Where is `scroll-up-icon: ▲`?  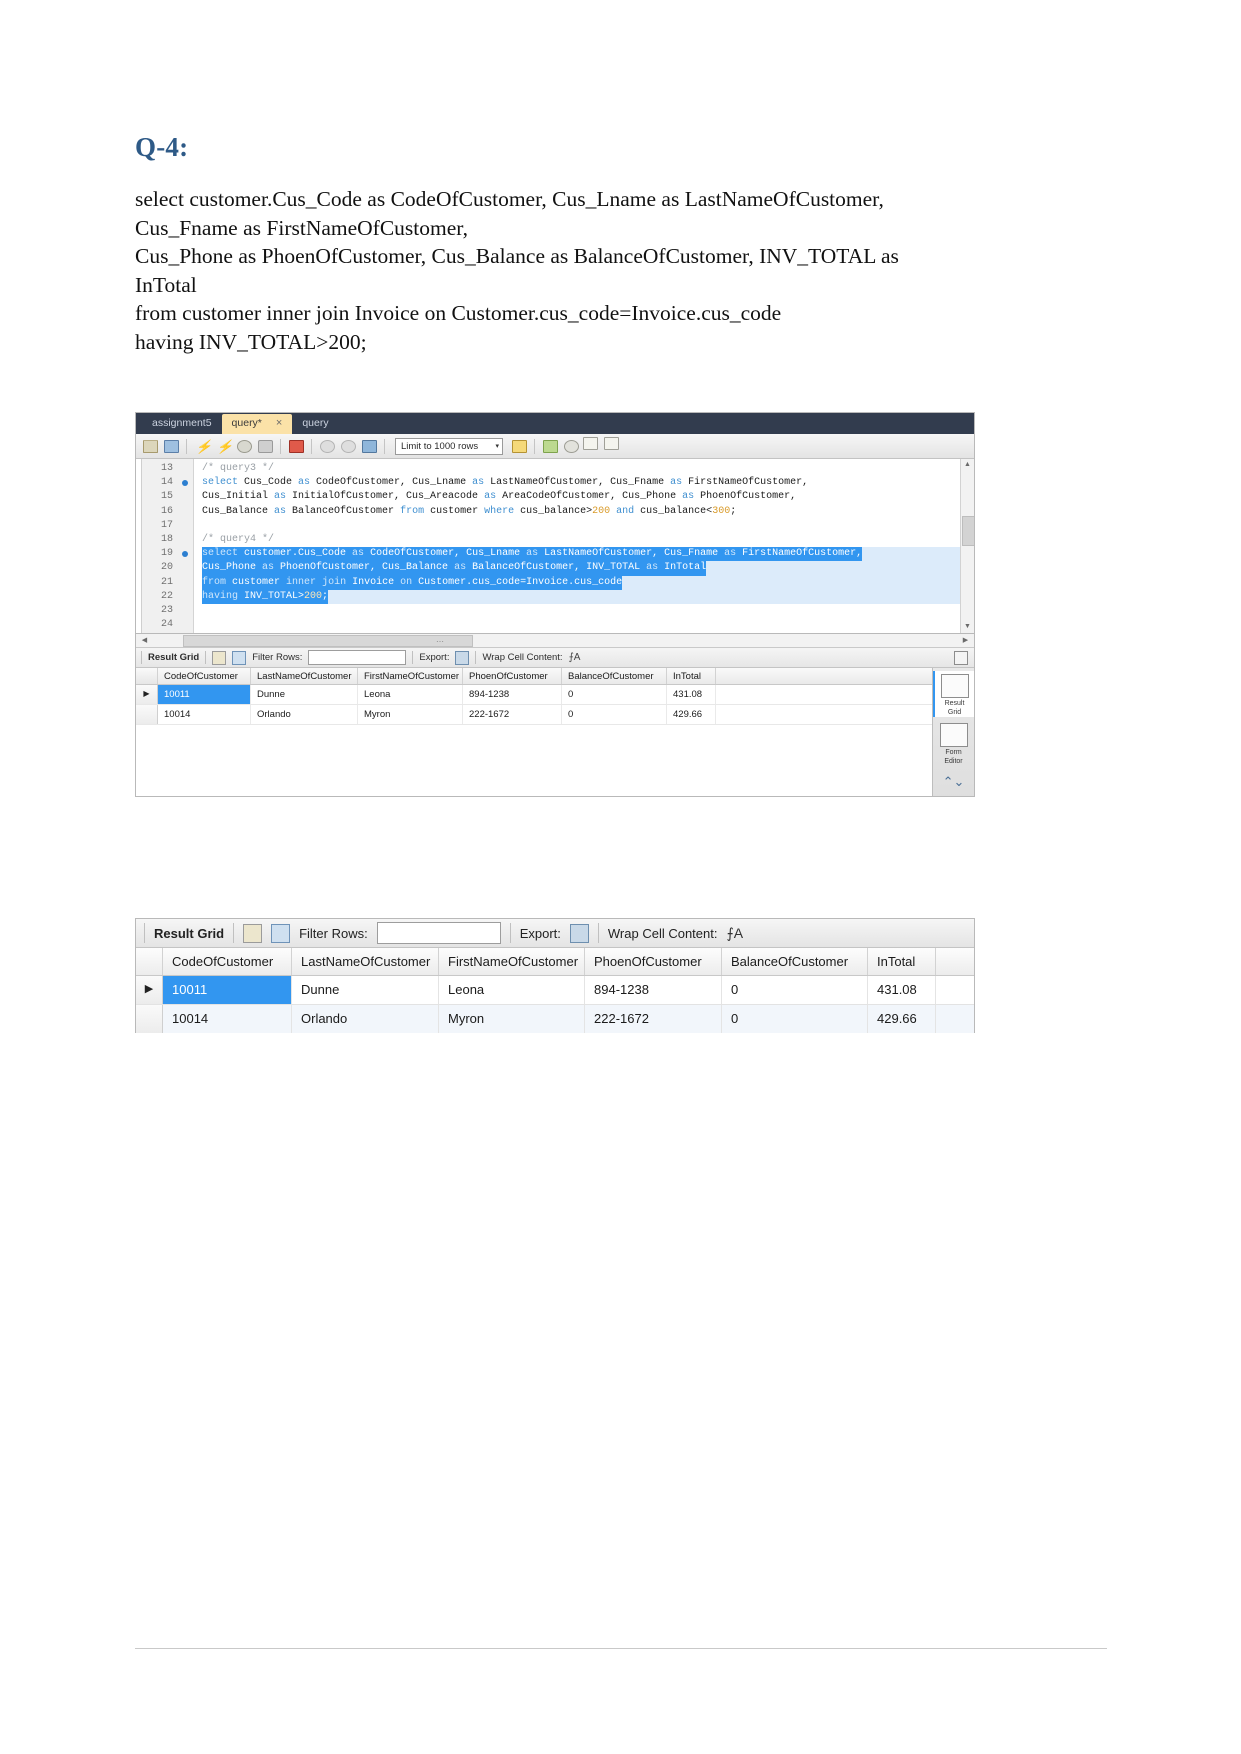
scroll-up-icon: ▲ is located at coordinates (967, 465).